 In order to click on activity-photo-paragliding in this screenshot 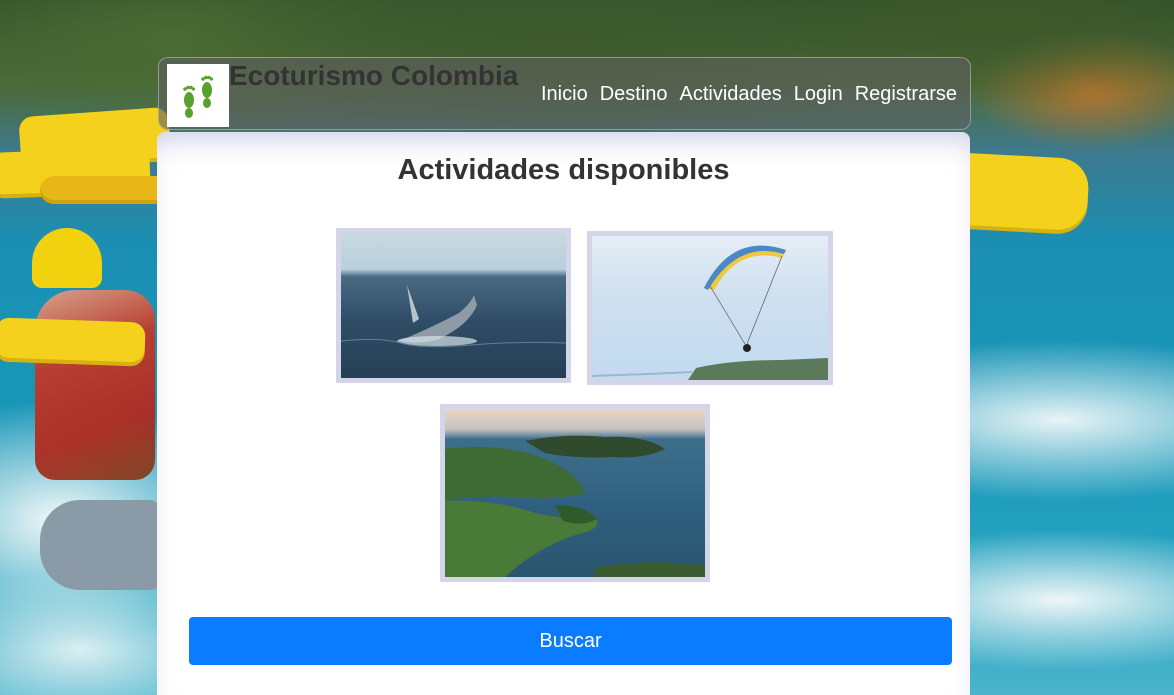, I will do `click(710, 308)`.